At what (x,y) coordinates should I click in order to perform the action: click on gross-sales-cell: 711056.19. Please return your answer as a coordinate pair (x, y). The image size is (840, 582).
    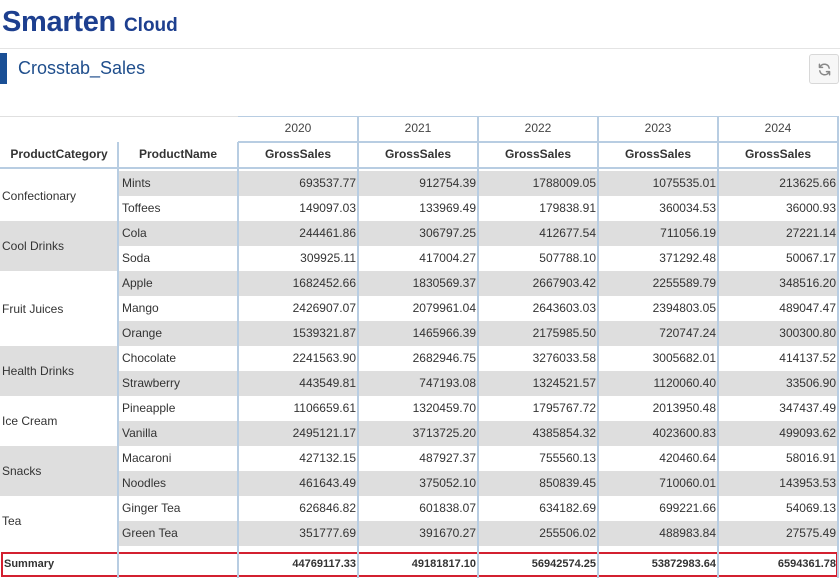
    Looking at the image, I should click on (688, 233).